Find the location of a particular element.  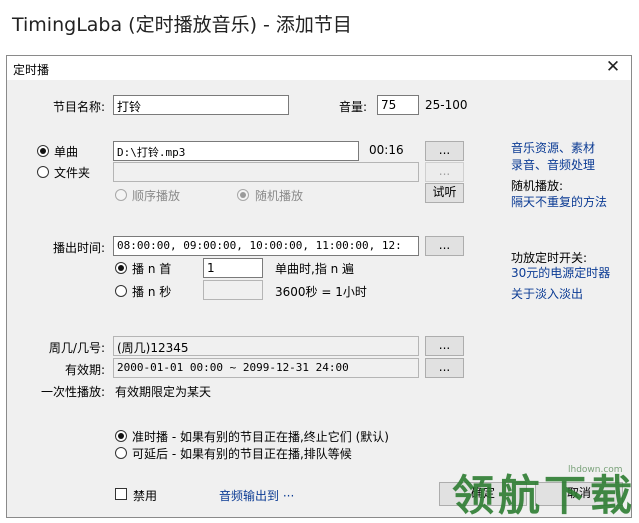

program-name-input: 打铃 is located at coordinates (201, 105).